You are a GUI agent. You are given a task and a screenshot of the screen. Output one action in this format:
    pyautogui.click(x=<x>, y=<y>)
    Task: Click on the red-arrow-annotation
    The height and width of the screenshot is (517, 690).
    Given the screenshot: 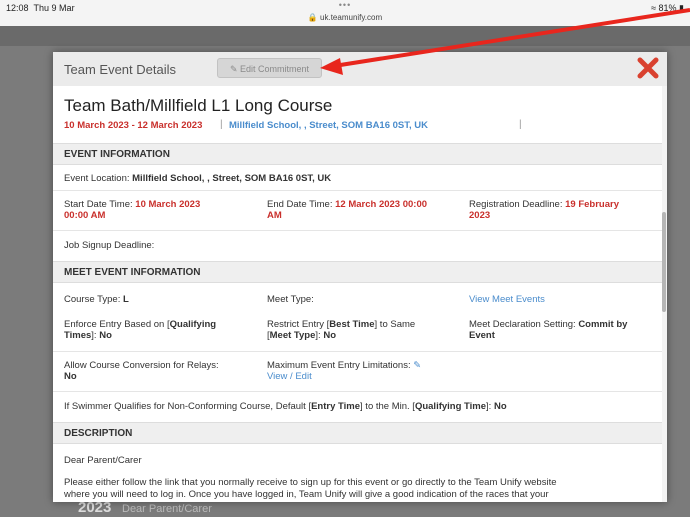 What is the action you would take?
    pyautogui.click(x=505, y=41)
    